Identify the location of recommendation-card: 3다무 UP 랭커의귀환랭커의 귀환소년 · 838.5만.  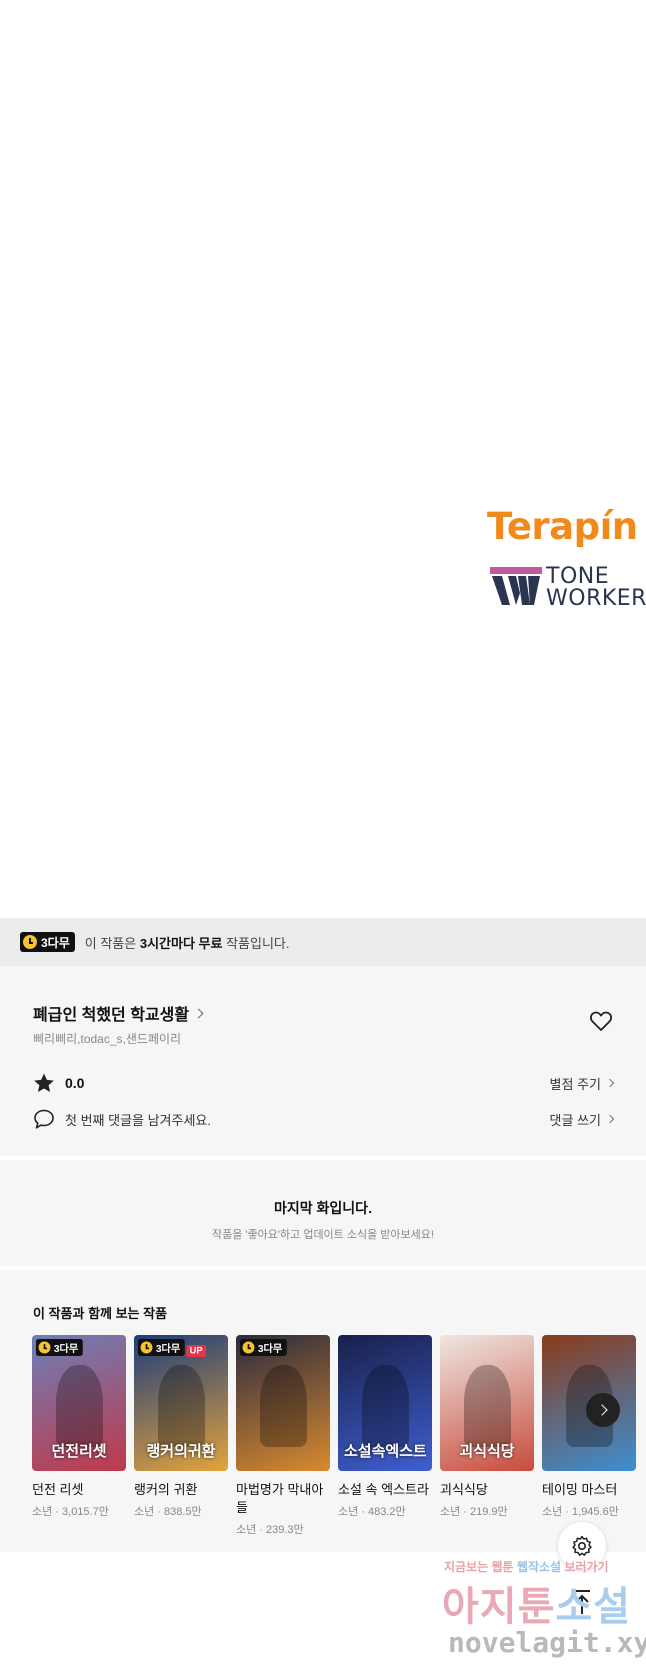
(181, 1427).